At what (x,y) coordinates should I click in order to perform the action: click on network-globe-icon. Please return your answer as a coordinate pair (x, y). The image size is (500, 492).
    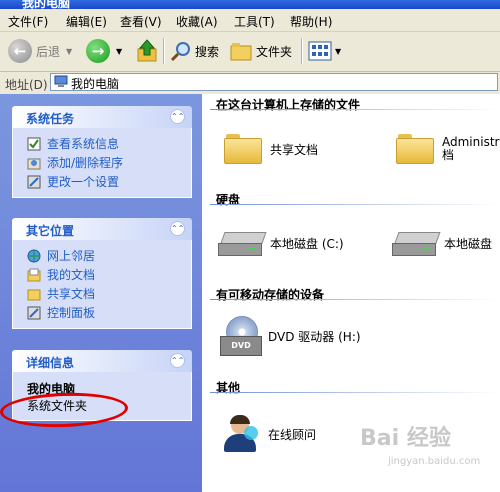
    Looking at the image, I should click on (34, 255).